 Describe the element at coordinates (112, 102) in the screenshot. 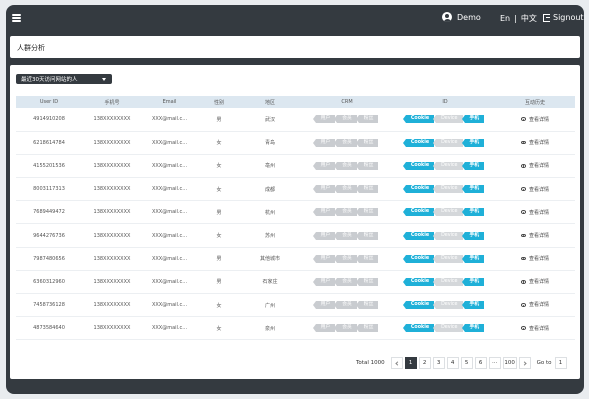

I see `column-header-phone: 手机号` at that location.